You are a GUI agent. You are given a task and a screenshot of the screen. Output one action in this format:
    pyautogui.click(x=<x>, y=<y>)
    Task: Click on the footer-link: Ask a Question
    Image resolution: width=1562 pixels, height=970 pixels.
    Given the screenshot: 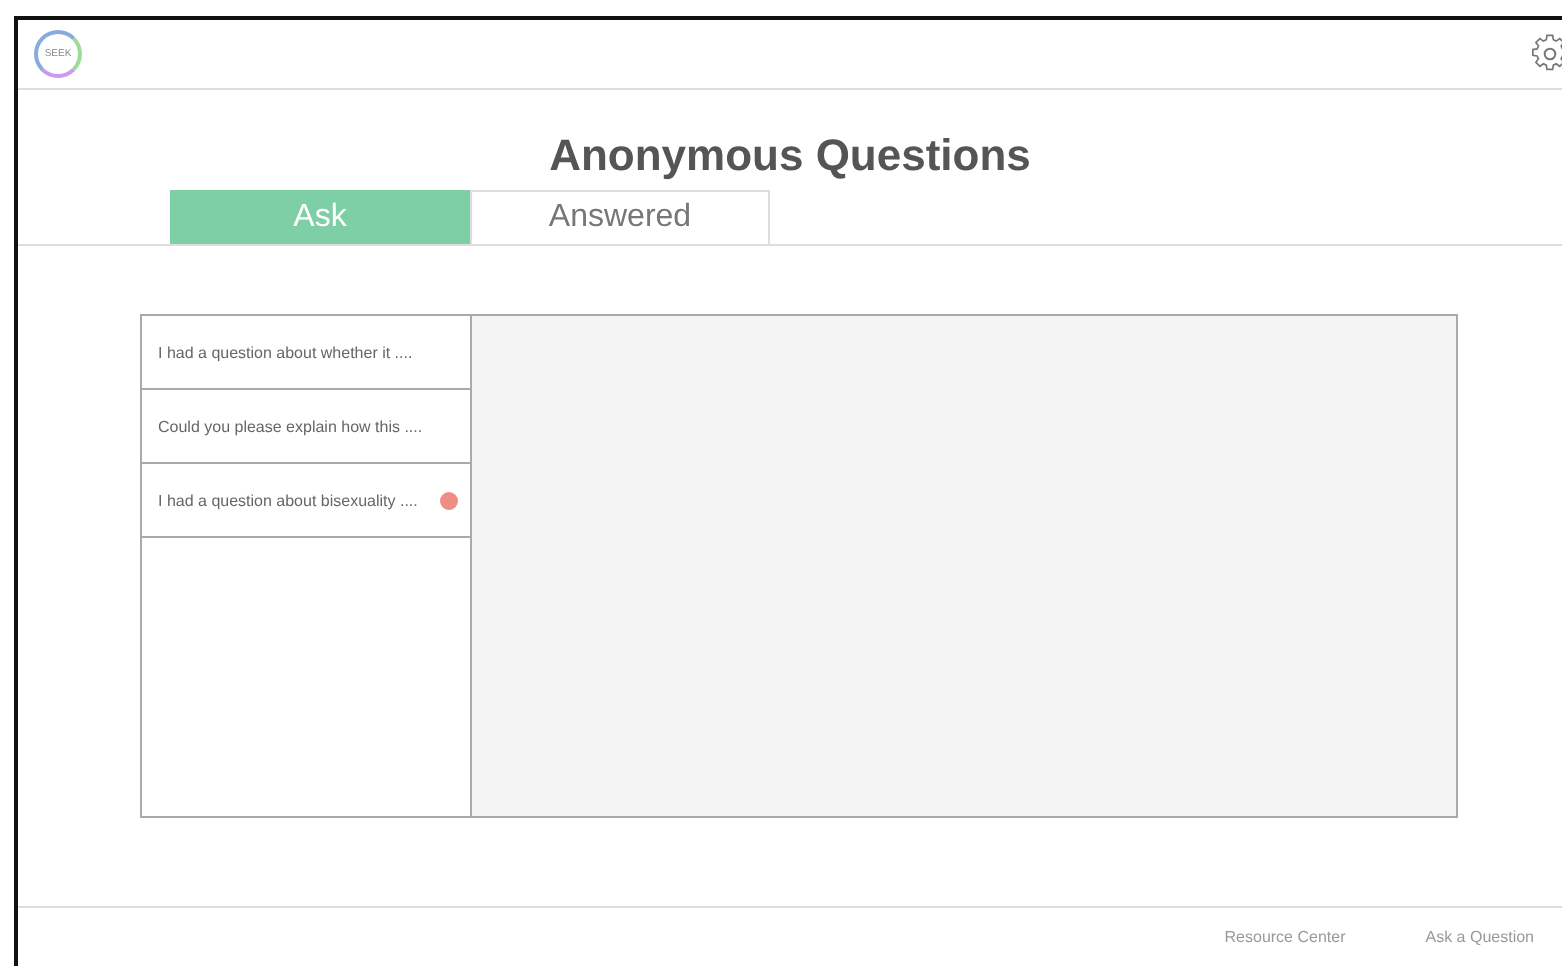 What is the action you would take?
    pyautogui.click(x=1479, y=937)
    